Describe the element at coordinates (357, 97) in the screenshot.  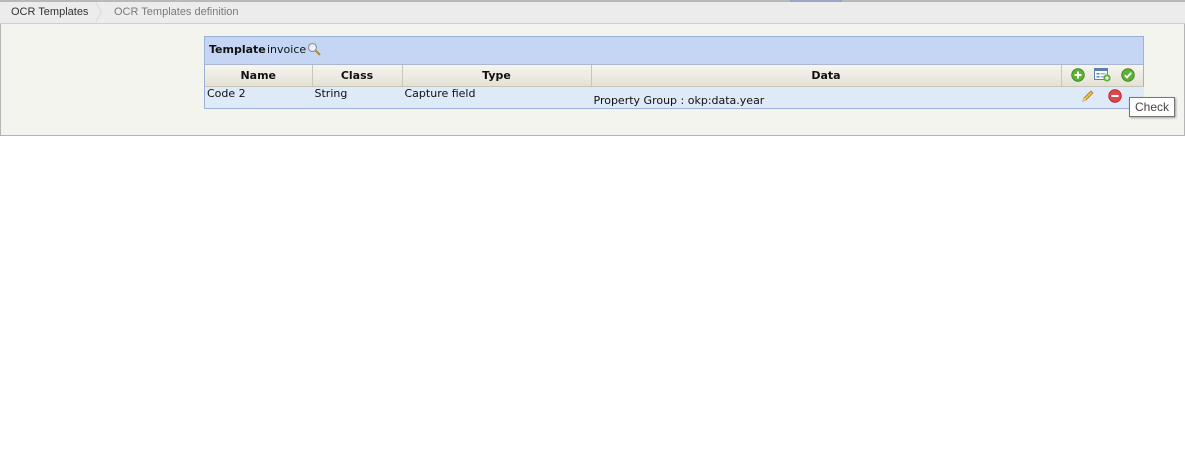
I see `cell-class: String` at that location.